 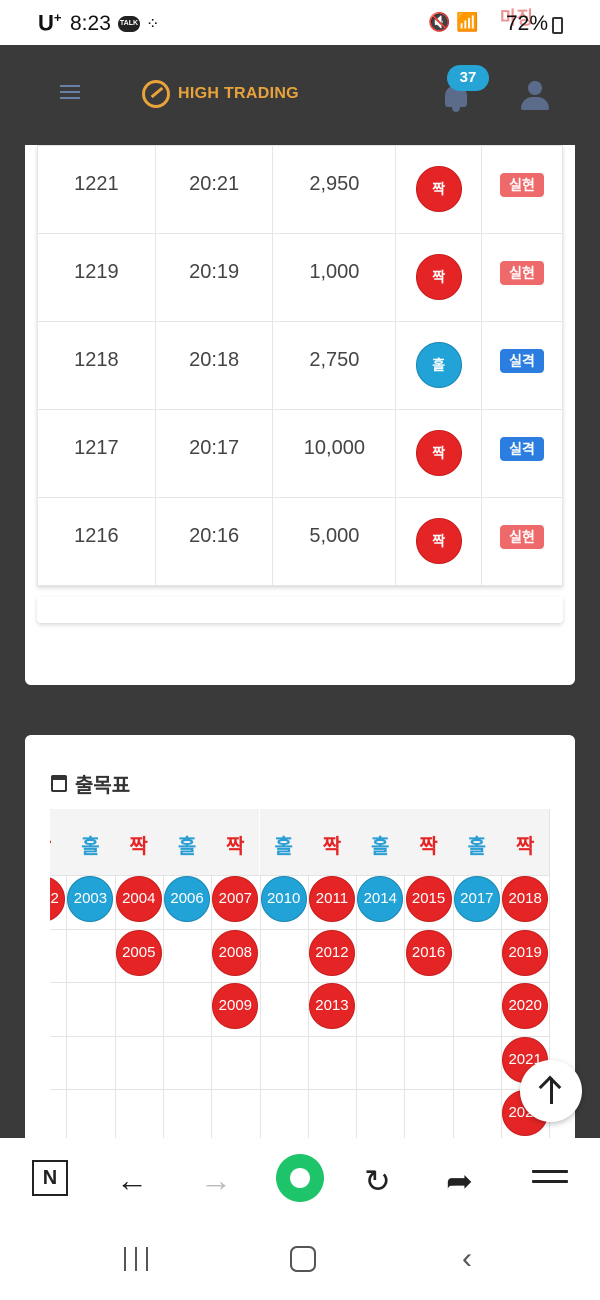 I want to click on sparkle-icon: ⁘, so click(x=153, y=24).